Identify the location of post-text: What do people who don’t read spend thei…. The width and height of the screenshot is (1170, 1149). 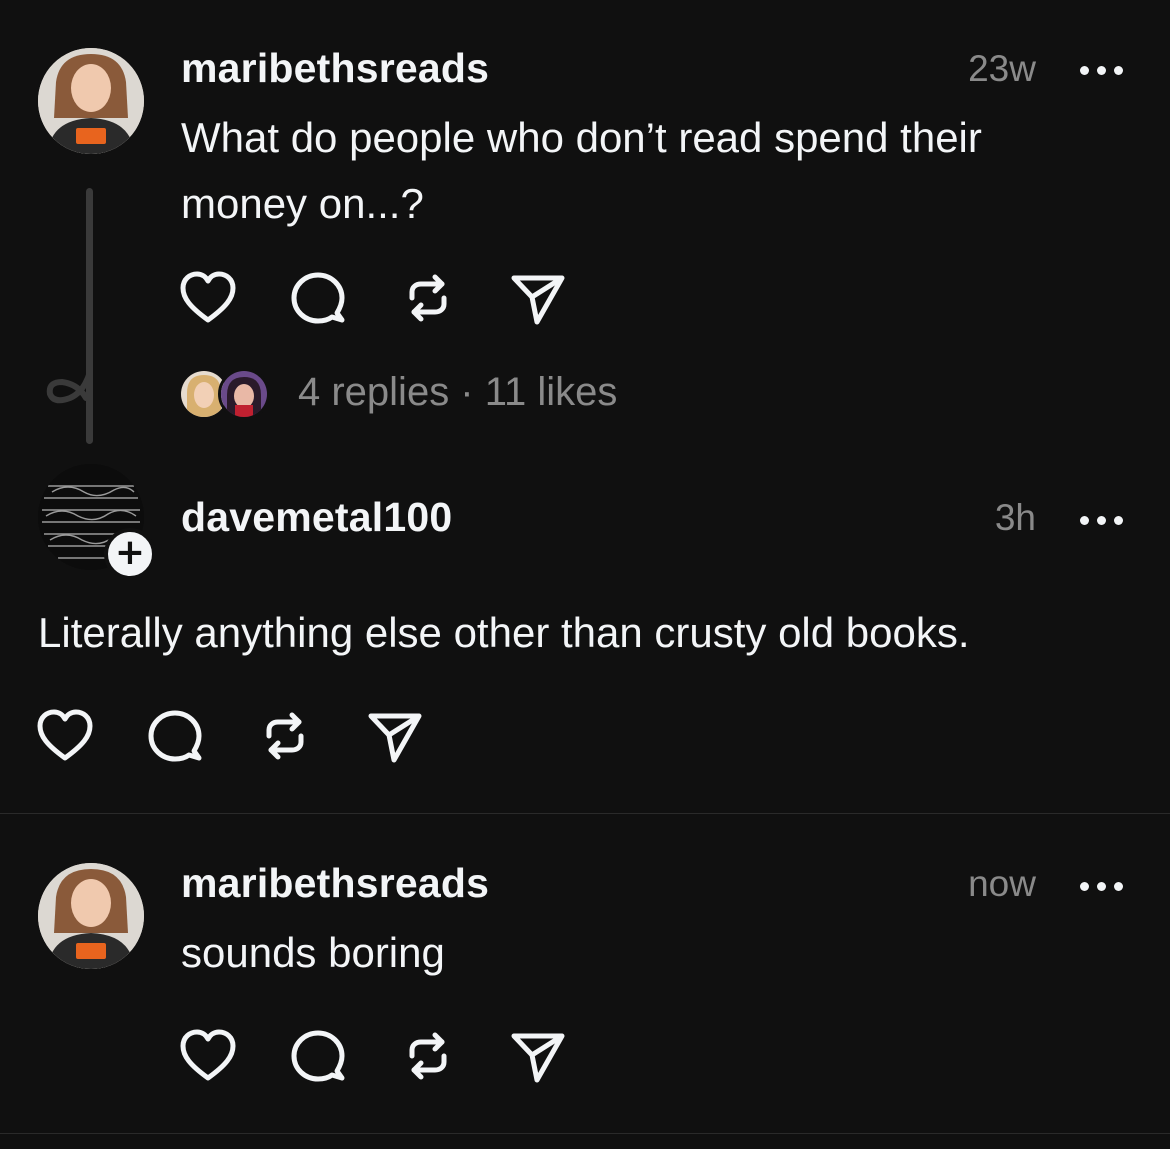
(581, 171).